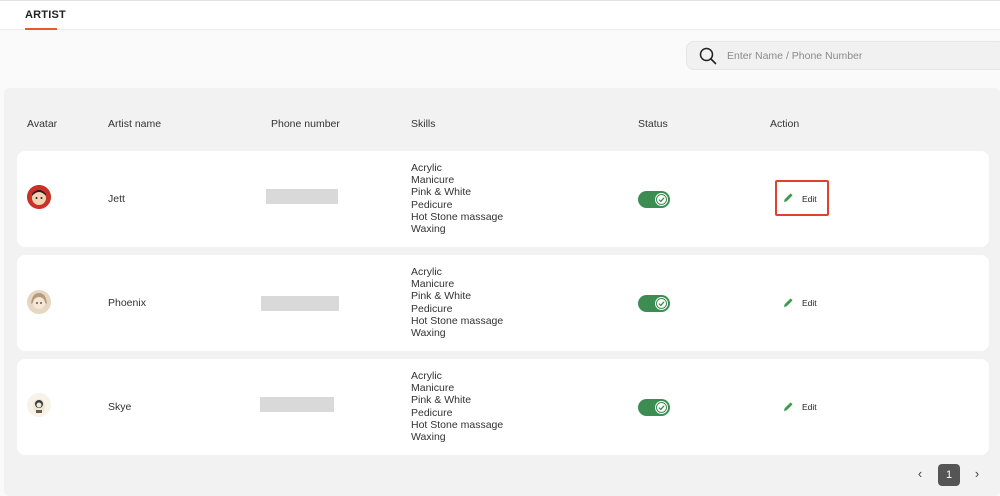 This screenshot has width=1000, height=496. What do you see at coordinates (653, 124) in the screenshot?
I see `column-header-status: Status` at bounding box center [653, 124].